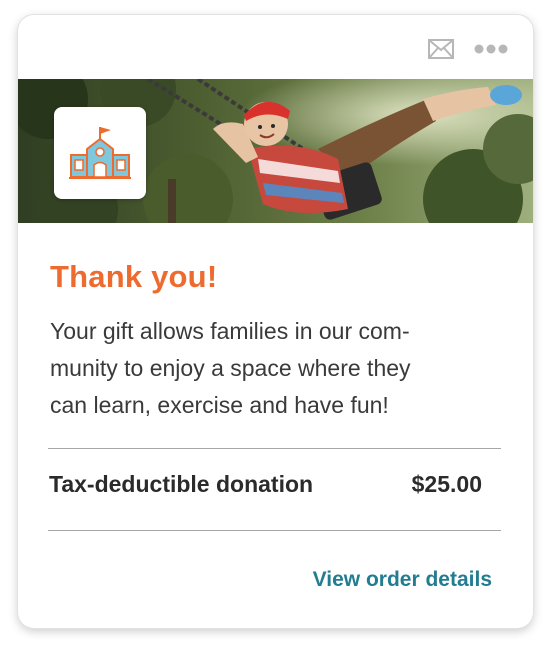 This screenshot has width=552, height=650. I want to click on view-order-details-link: View order details, so click(402, 580).